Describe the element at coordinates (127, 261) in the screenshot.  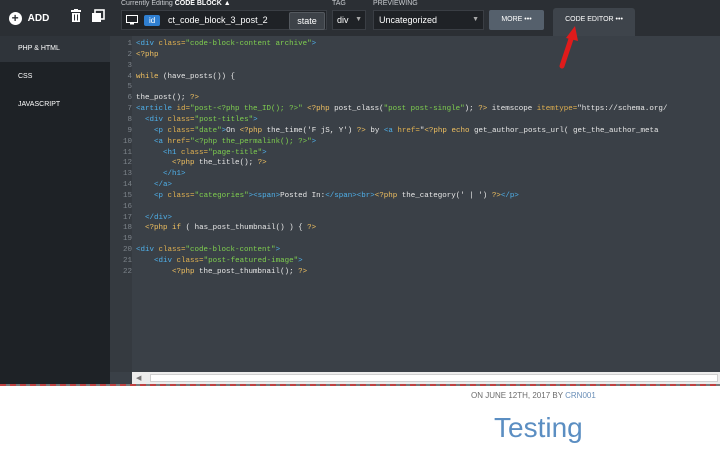
I see `line-number: 21` at that location.